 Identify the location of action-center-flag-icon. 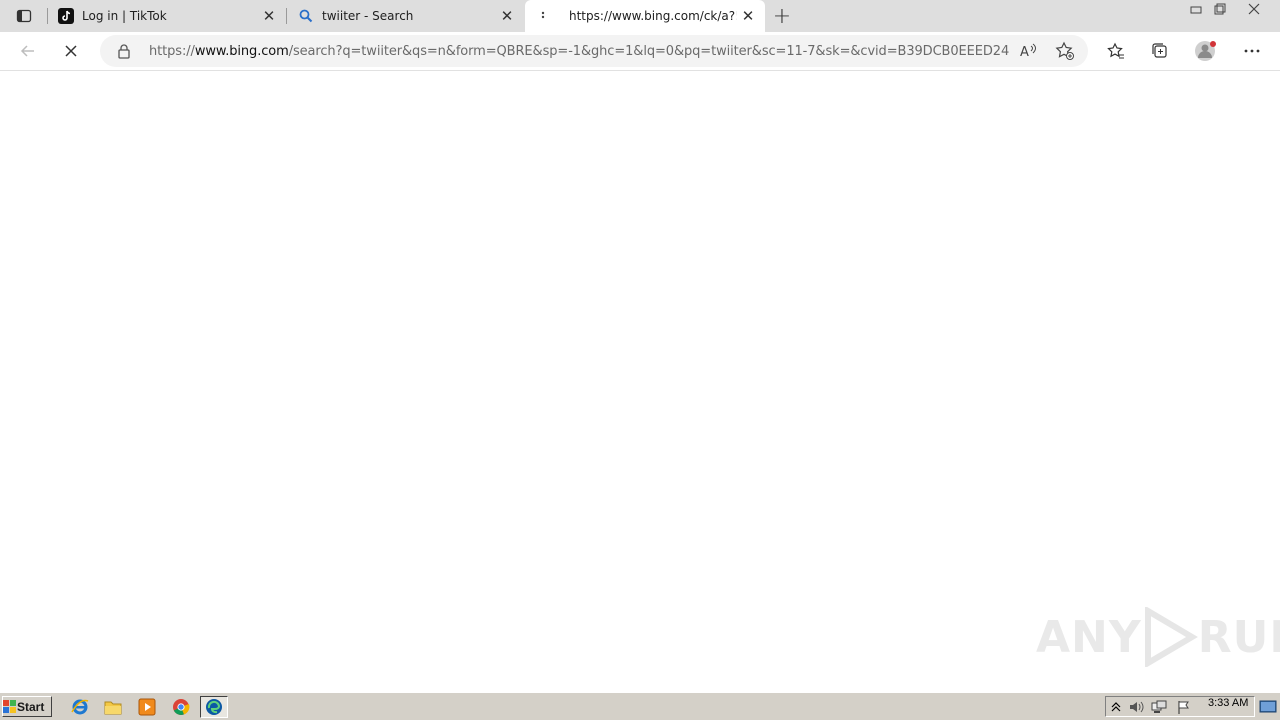
(1184, 707).